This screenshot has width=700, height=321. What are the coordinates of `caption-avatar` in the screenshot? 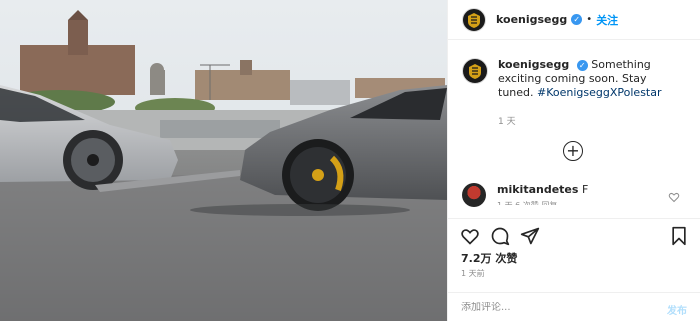 It's located at (475, 71).